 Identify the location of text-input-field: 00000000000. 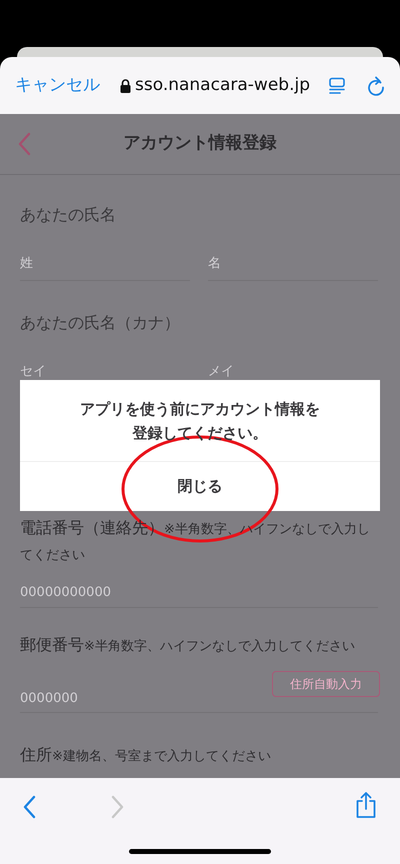
(199, 593).